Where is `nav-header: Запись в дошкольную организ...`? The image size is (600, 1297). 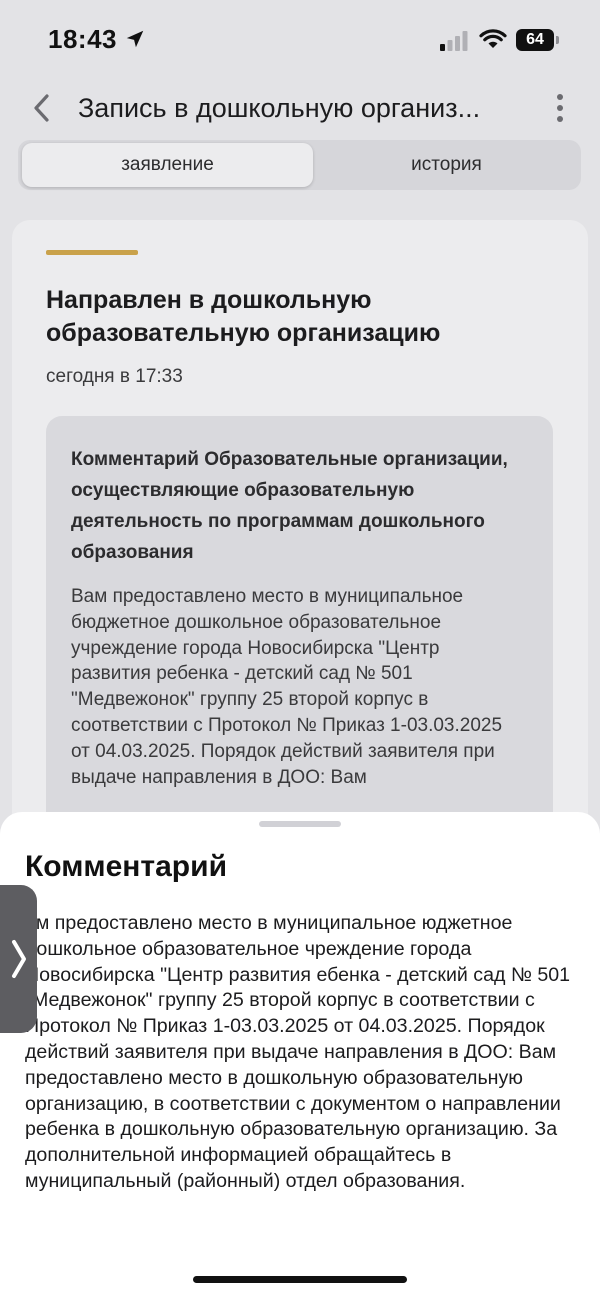 nav-header: Запись в дошкольную организ... is located at coordinates (300, 108).